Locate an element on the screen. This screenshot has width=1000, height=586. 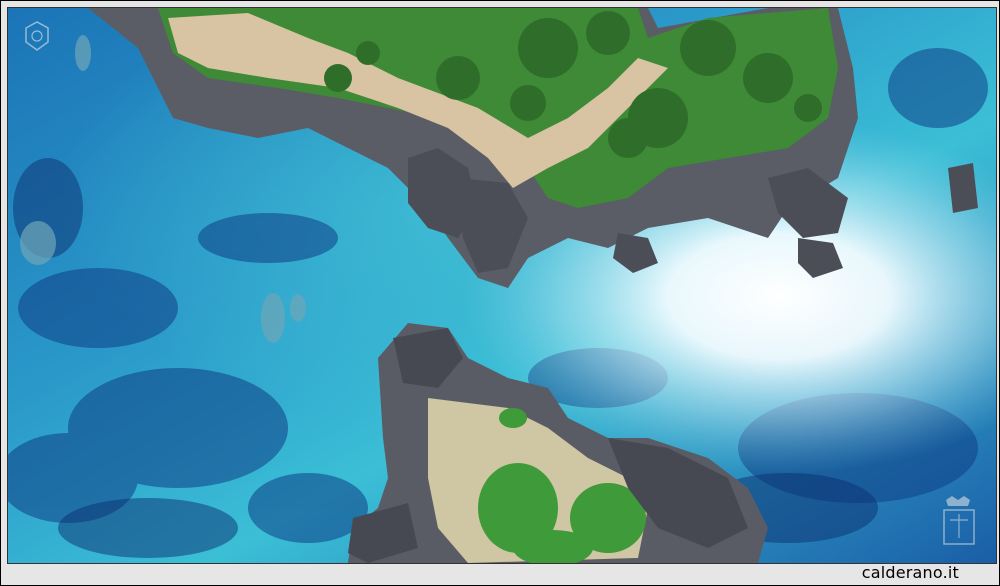
site-caption: calderano.it is located at coordinates (910, 572).